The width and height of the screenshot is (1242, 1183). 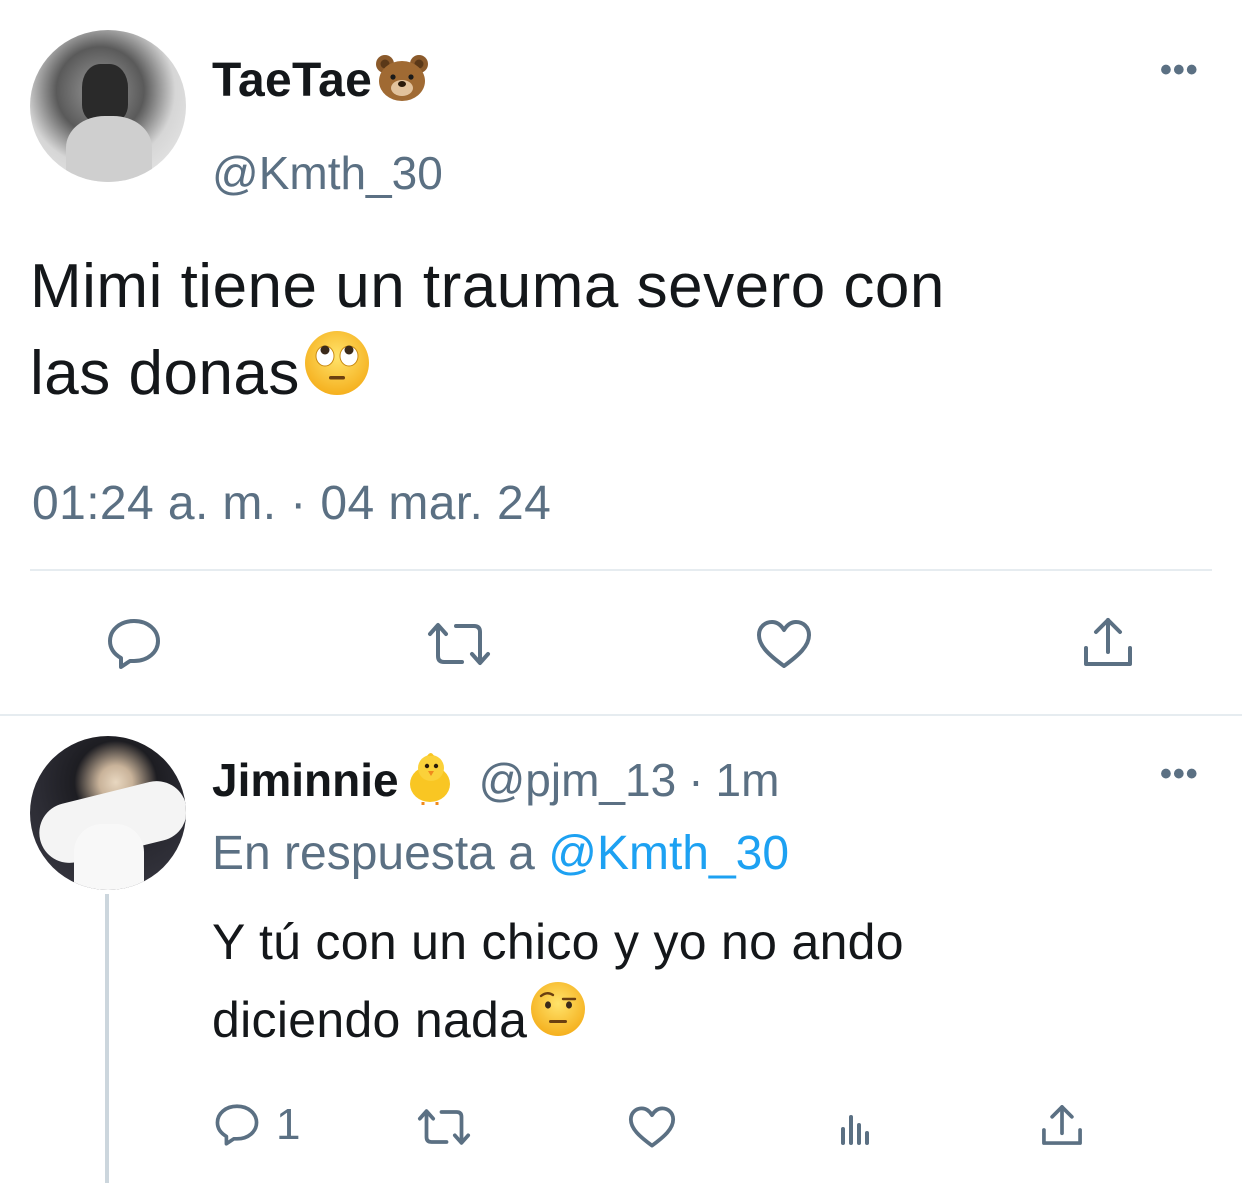 What do you see at coordinates (748, 780) in the screenshot?
I see `reply-time: 1m` at bounding box center [748, 780].